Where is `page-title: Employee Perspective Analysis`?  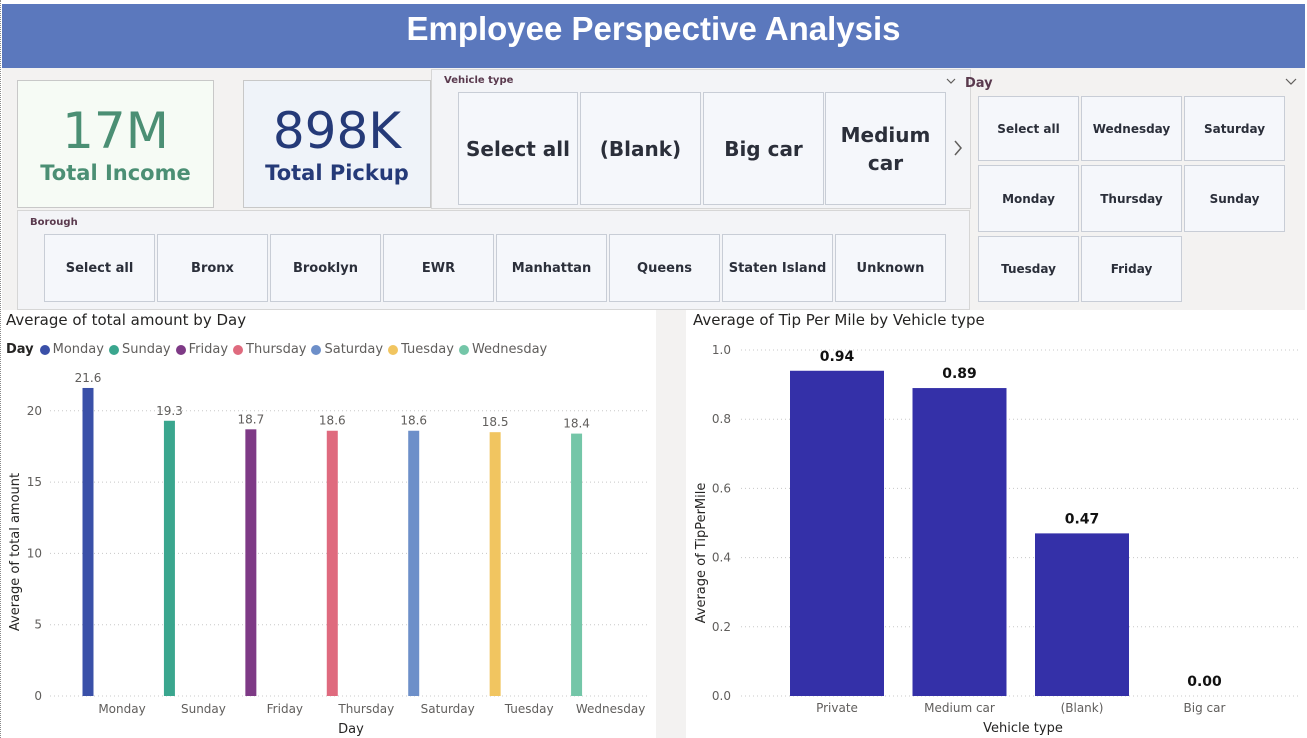 page-title: Employee Perspective Analysis is located at coordinates (653, 28).